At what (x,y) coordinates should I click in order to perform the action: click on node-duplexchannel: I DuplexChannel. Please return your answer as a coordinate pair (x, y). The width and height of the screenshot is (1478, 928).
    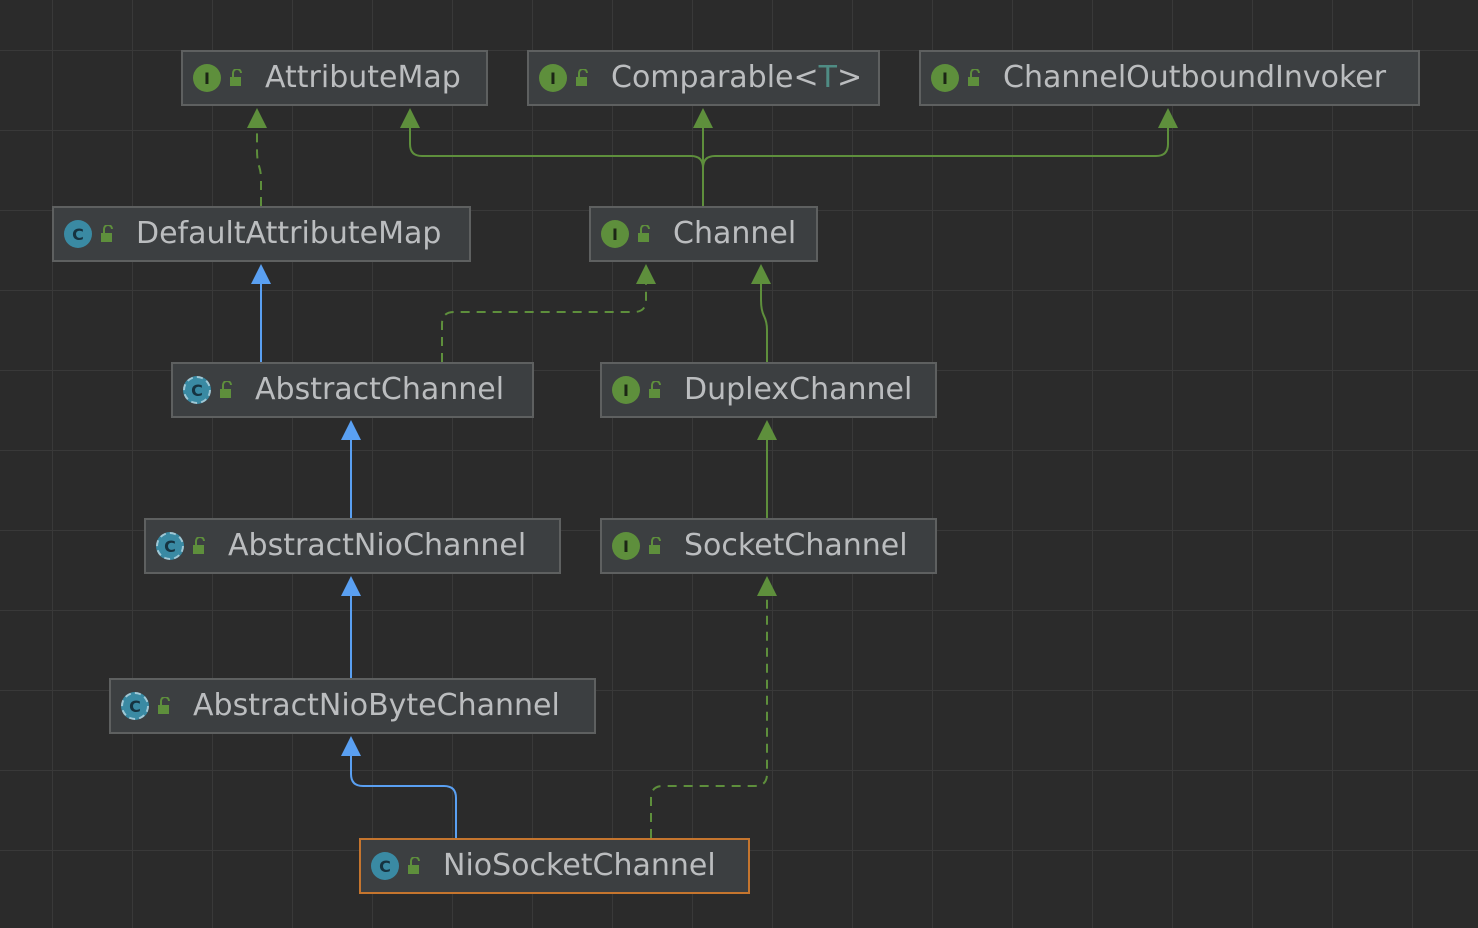
    Looking at the image, I should click on (768, 390).